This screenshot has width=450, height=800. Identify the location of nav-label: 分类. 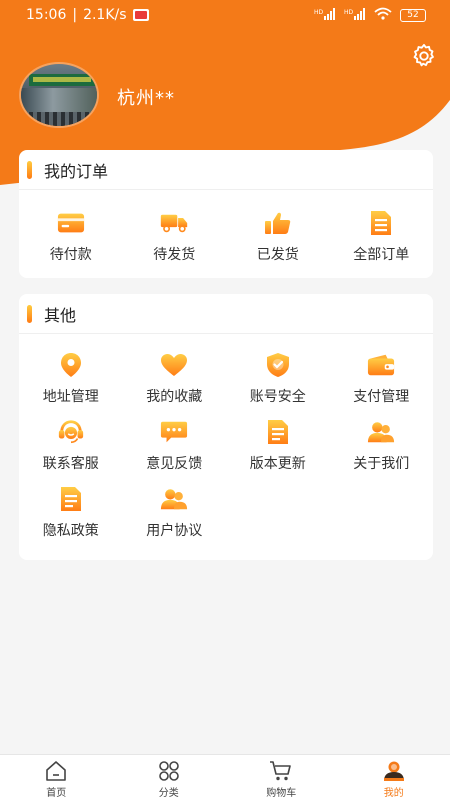
(168, 793).